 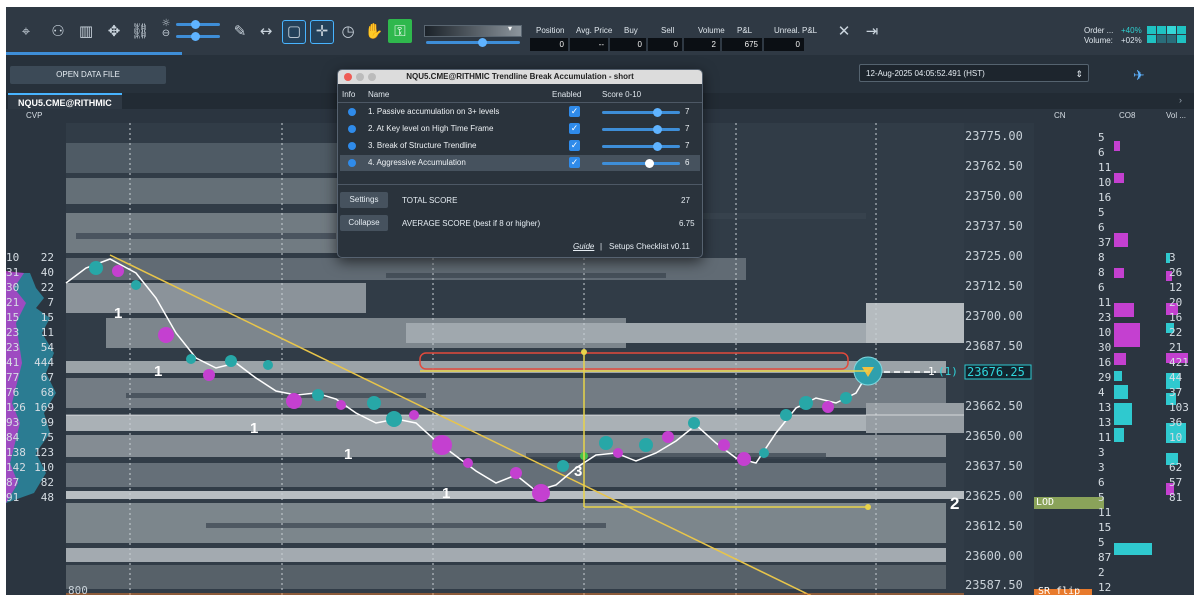 What do you see at coordinates (583, 246) in the screenshot?
I see `guide-link: Guide` at bounding box center [583, 246].